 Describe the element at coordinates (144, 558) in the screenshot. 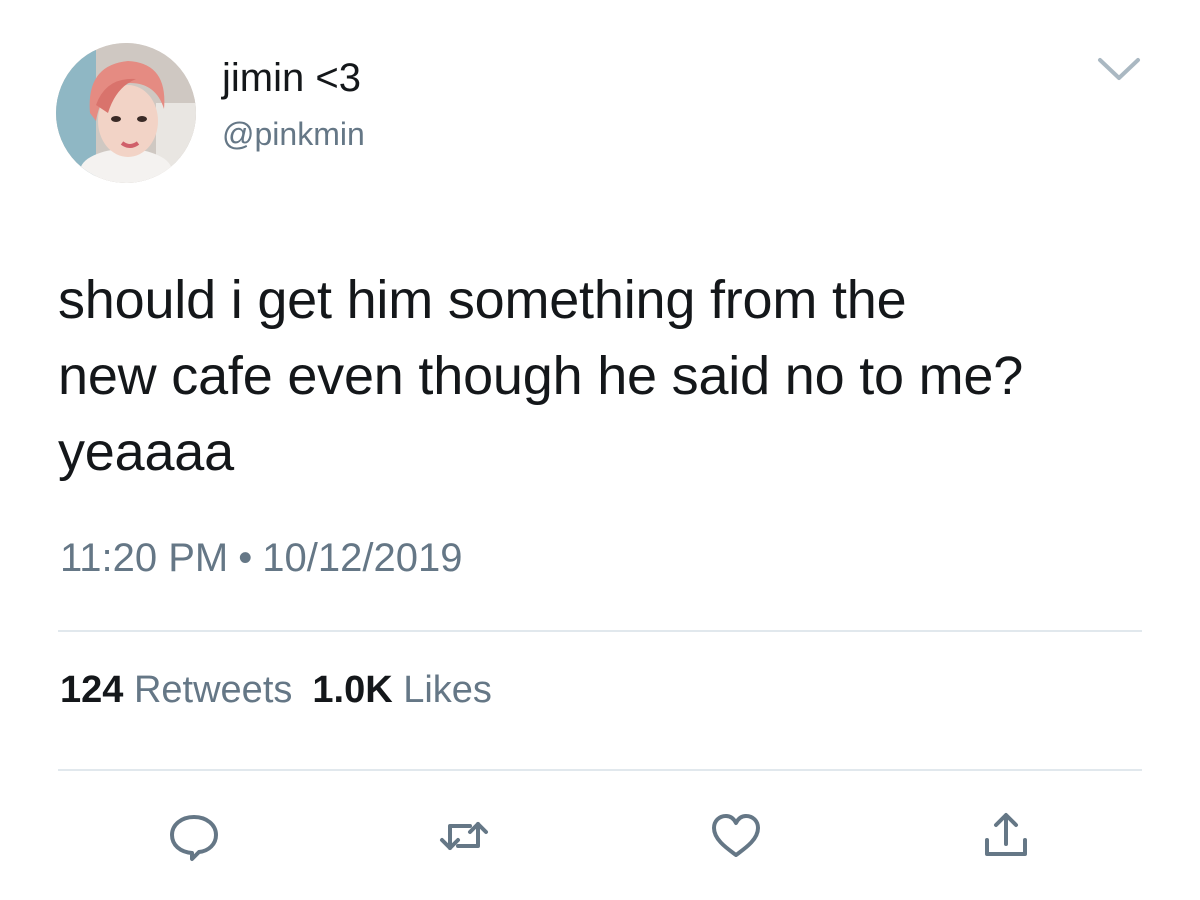

I see `tweet-time: 11:20 PM` at that location.